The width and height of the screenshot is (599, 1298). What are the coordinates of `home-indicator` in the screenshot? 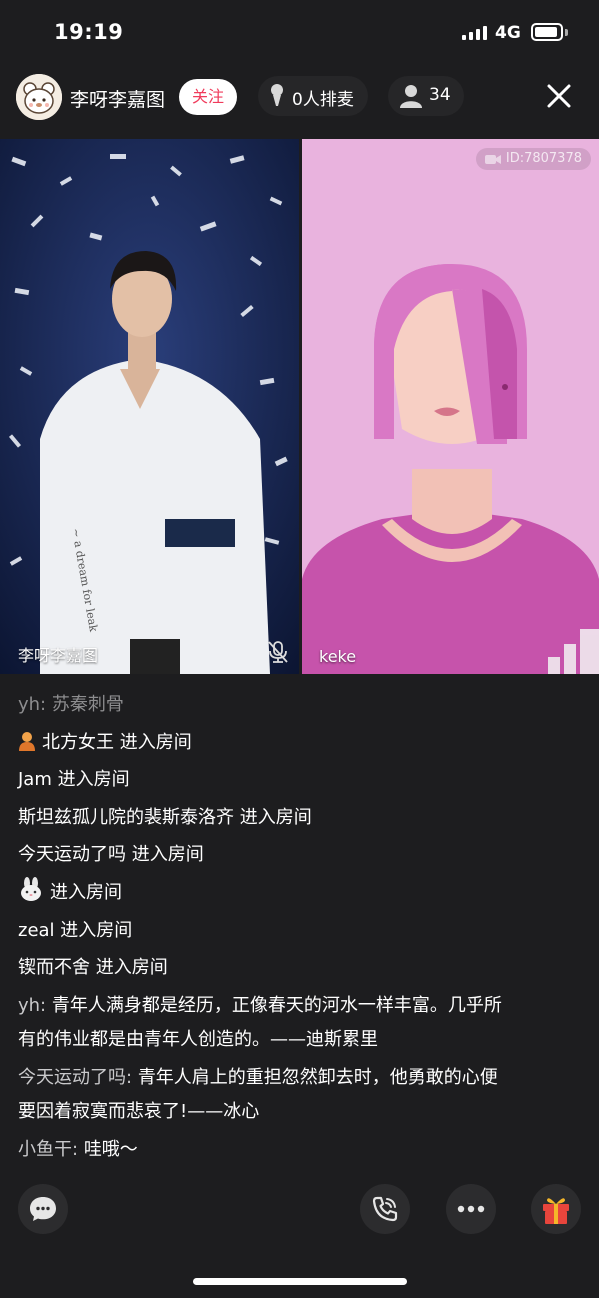 It's located at (300, 1281).